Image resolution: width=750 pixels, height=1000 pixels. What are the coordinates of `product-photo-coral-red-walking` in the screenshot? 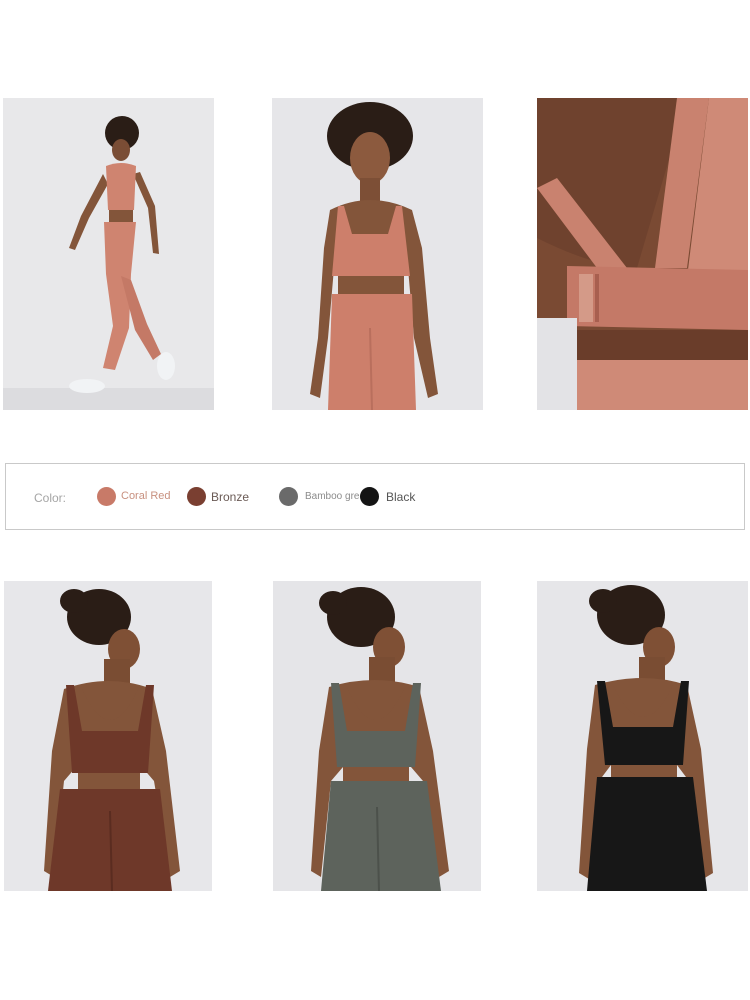 It's located at (108, 254).